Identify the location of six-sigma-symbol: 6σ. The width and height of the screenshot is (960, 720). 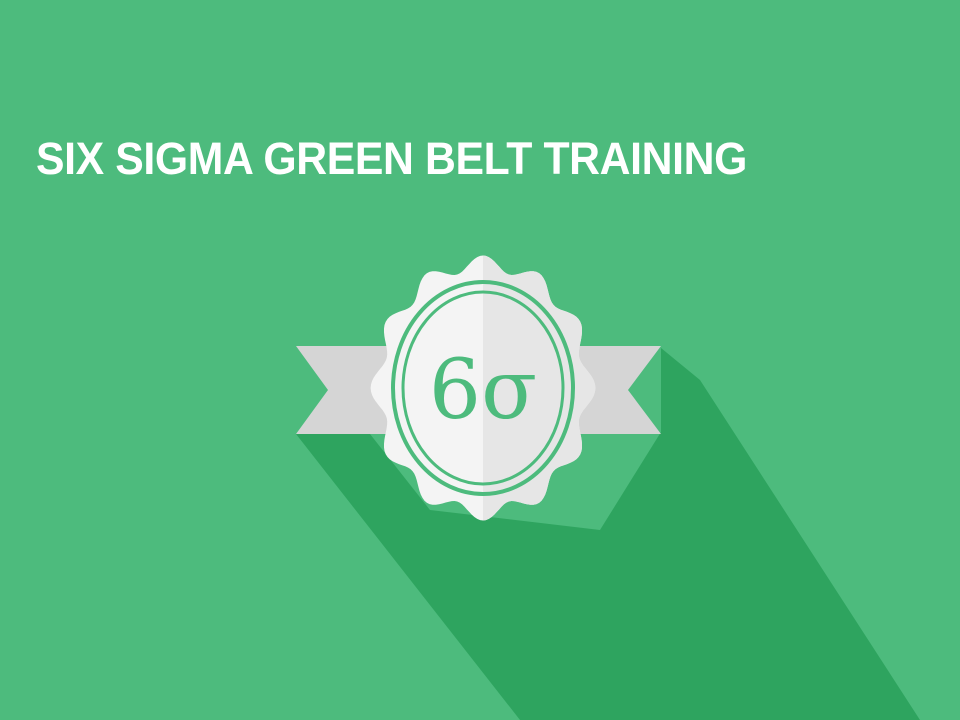
(483, 390).